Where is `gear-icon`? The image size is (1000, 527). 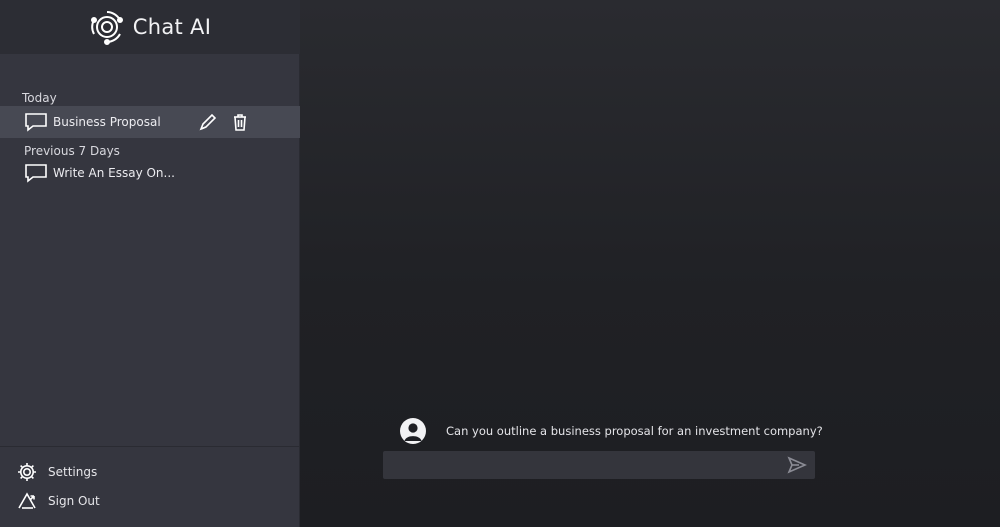 gear-icon is located at coordinates (27, 472).